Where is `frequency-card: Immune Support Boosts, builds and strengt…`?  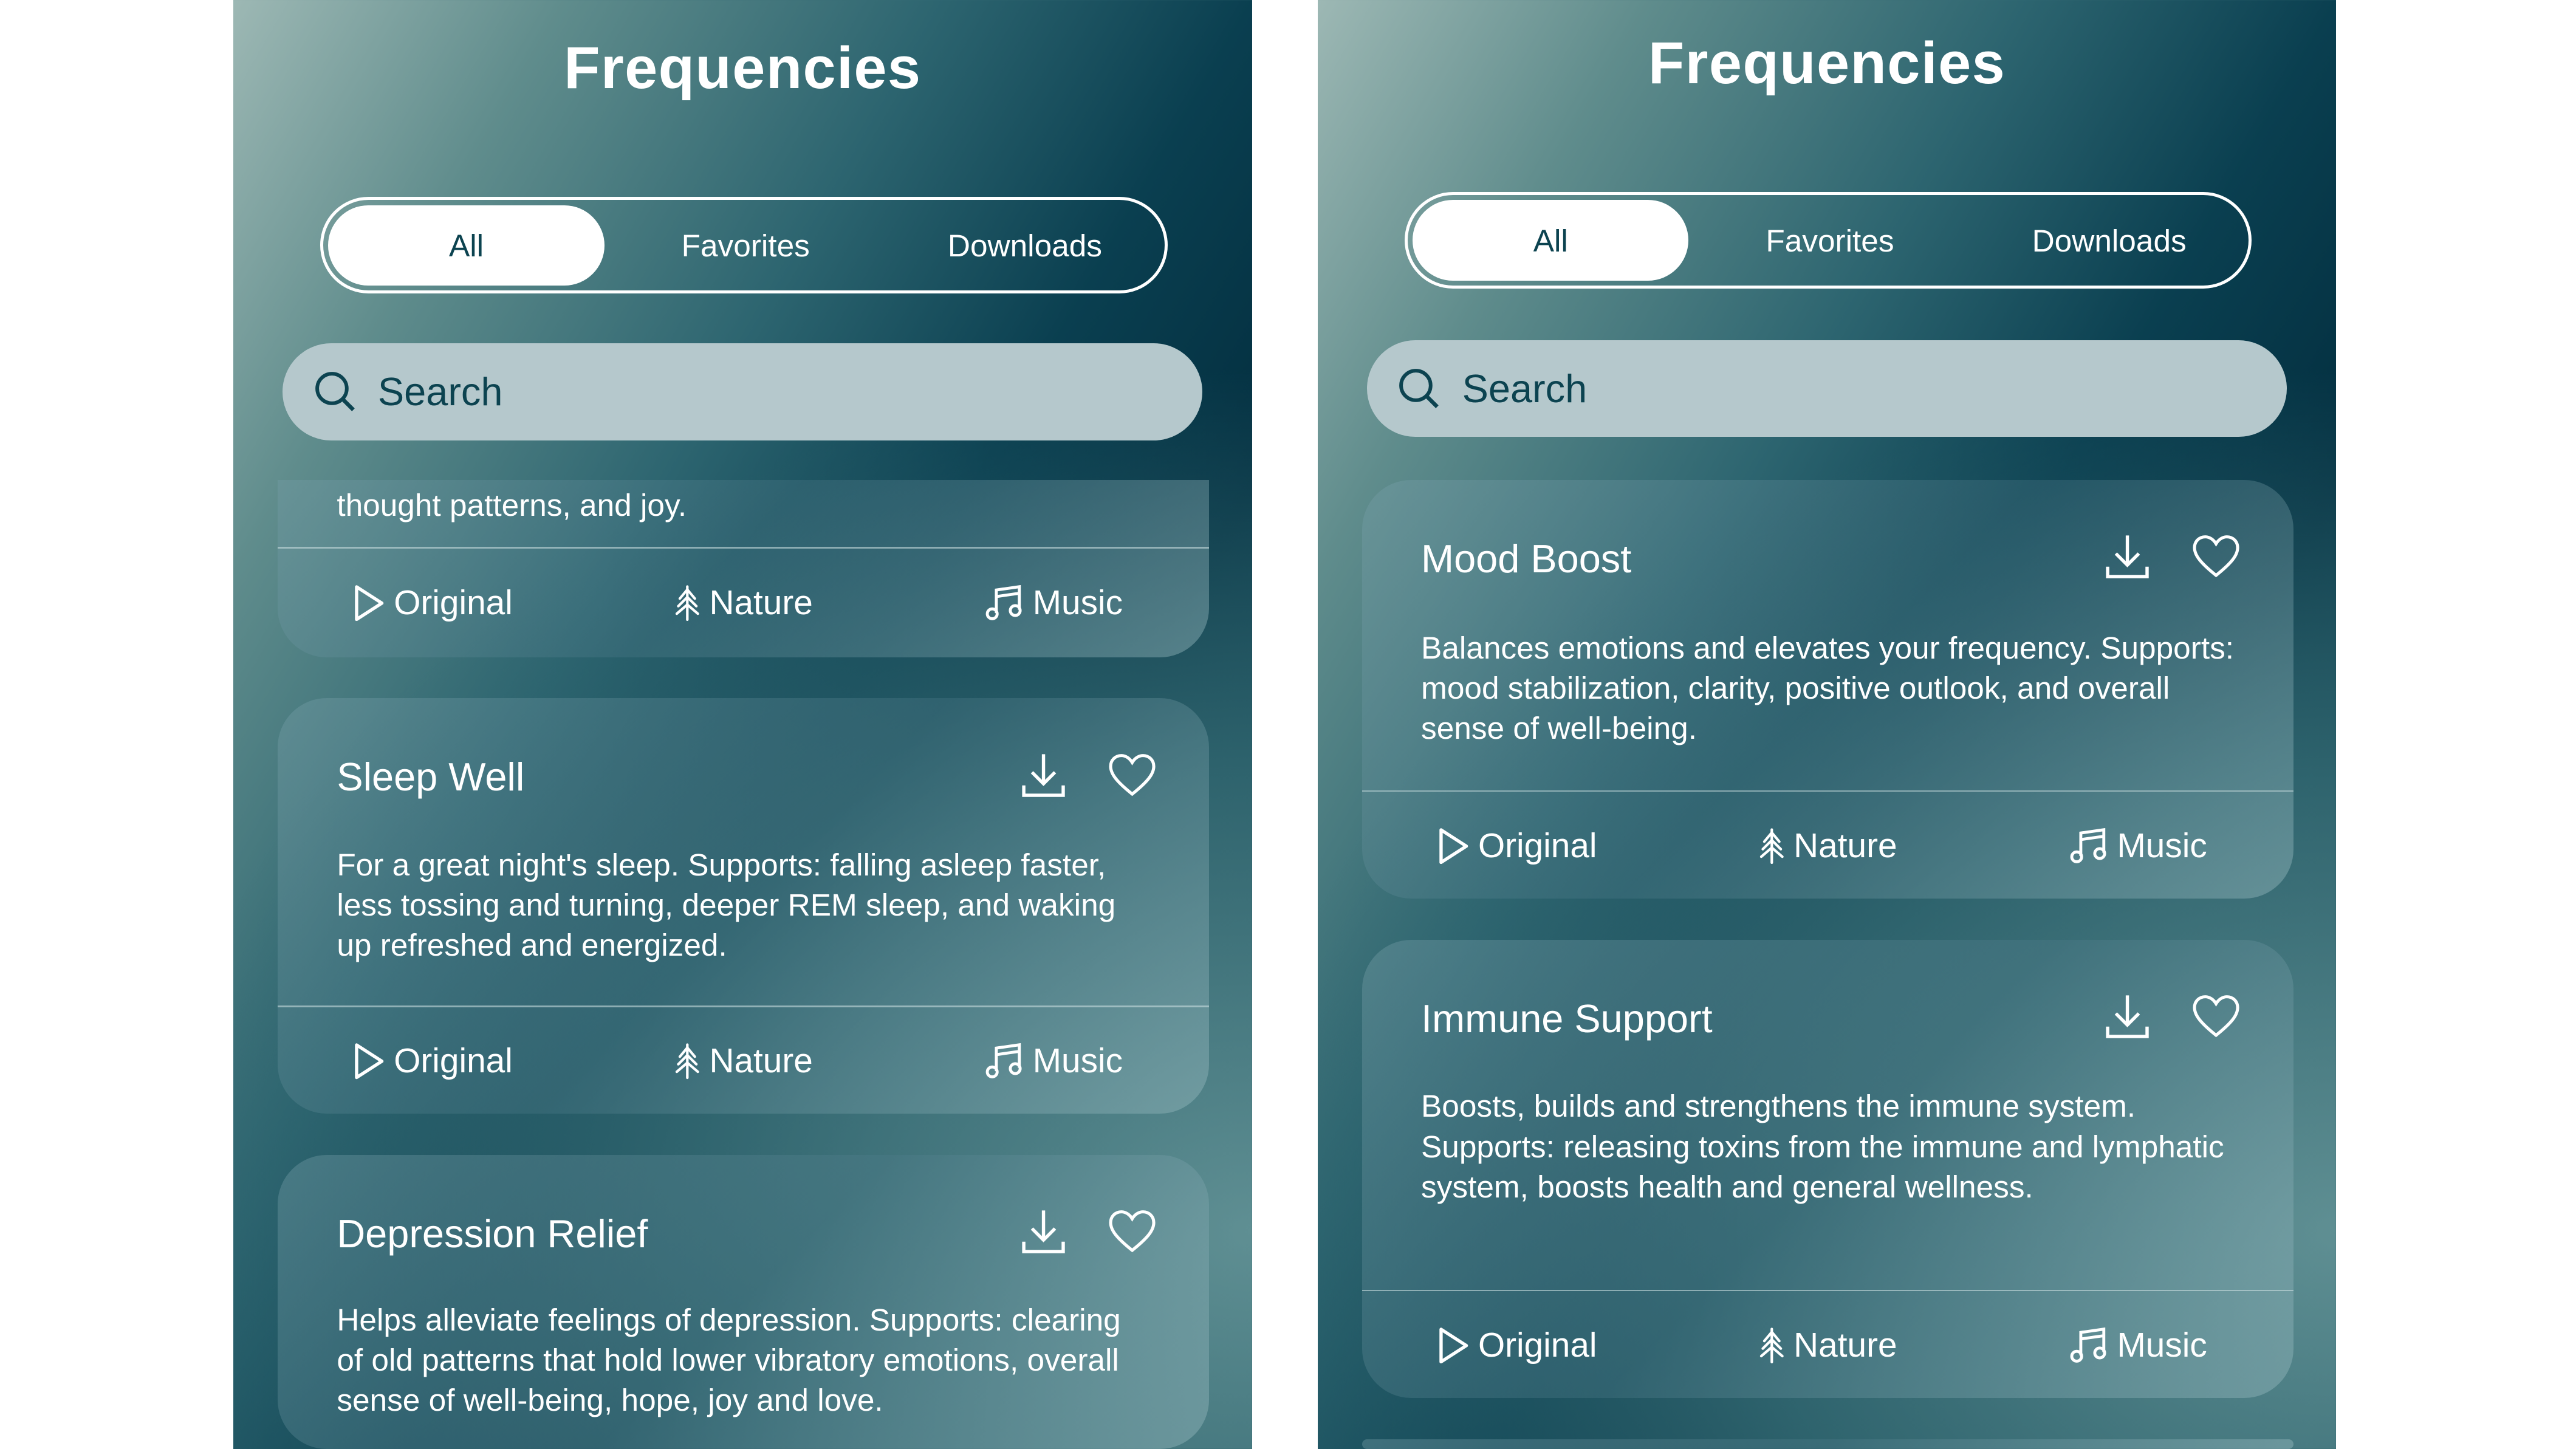 frequency-card: Immune Support Boosts, builds and strengt… is located at coordinates (1828, 1169).